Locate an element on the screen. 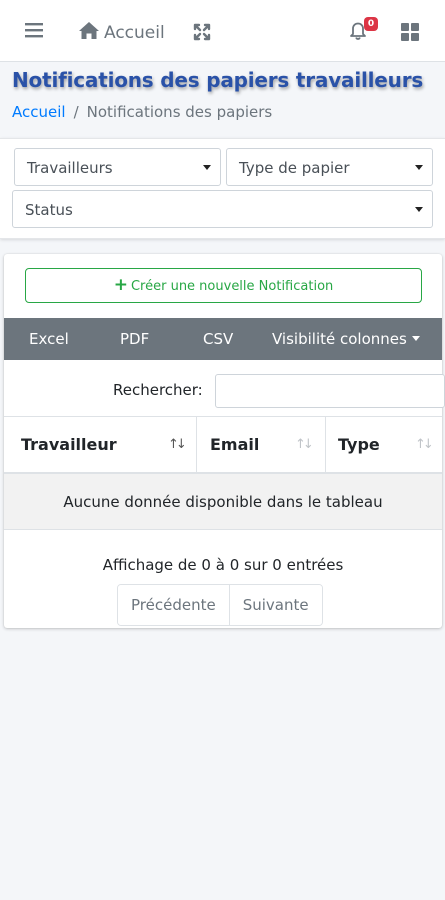  notification-count-badge: 0 is located at coordinates (371, 24).